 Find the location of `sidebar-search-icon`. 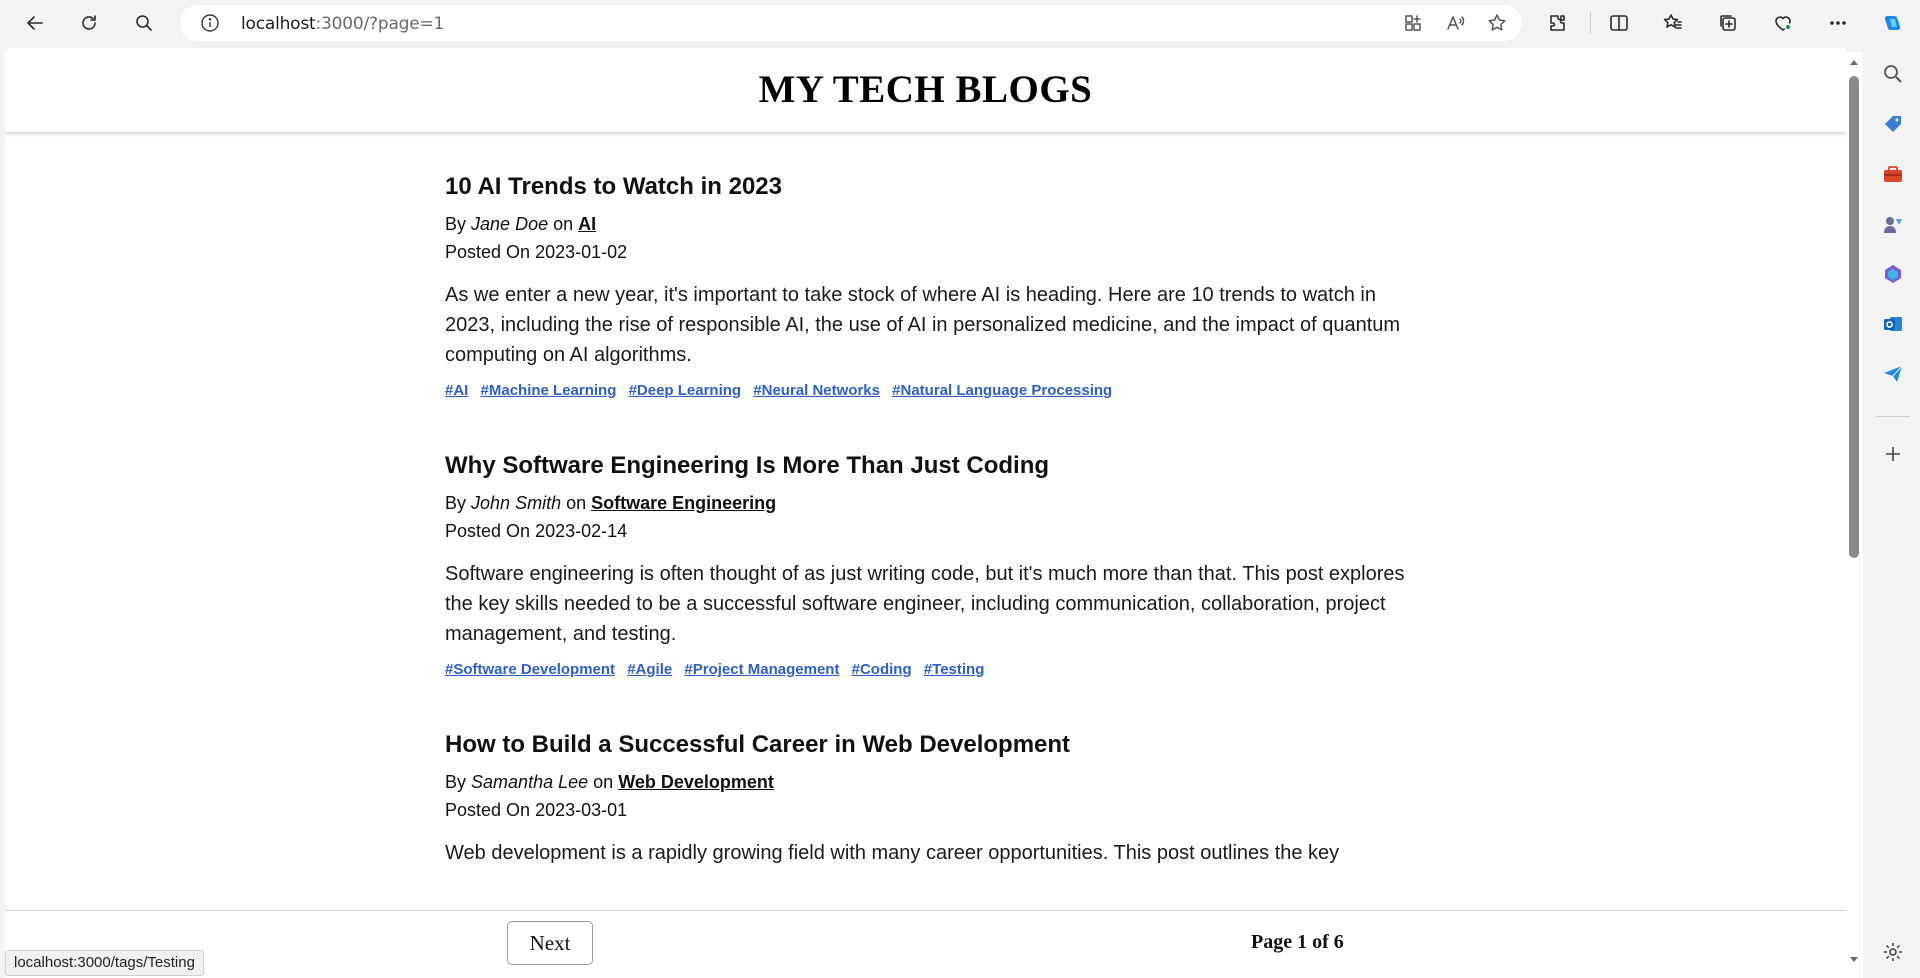

sidebar-search-icon is located at coordinates (1893, 74).